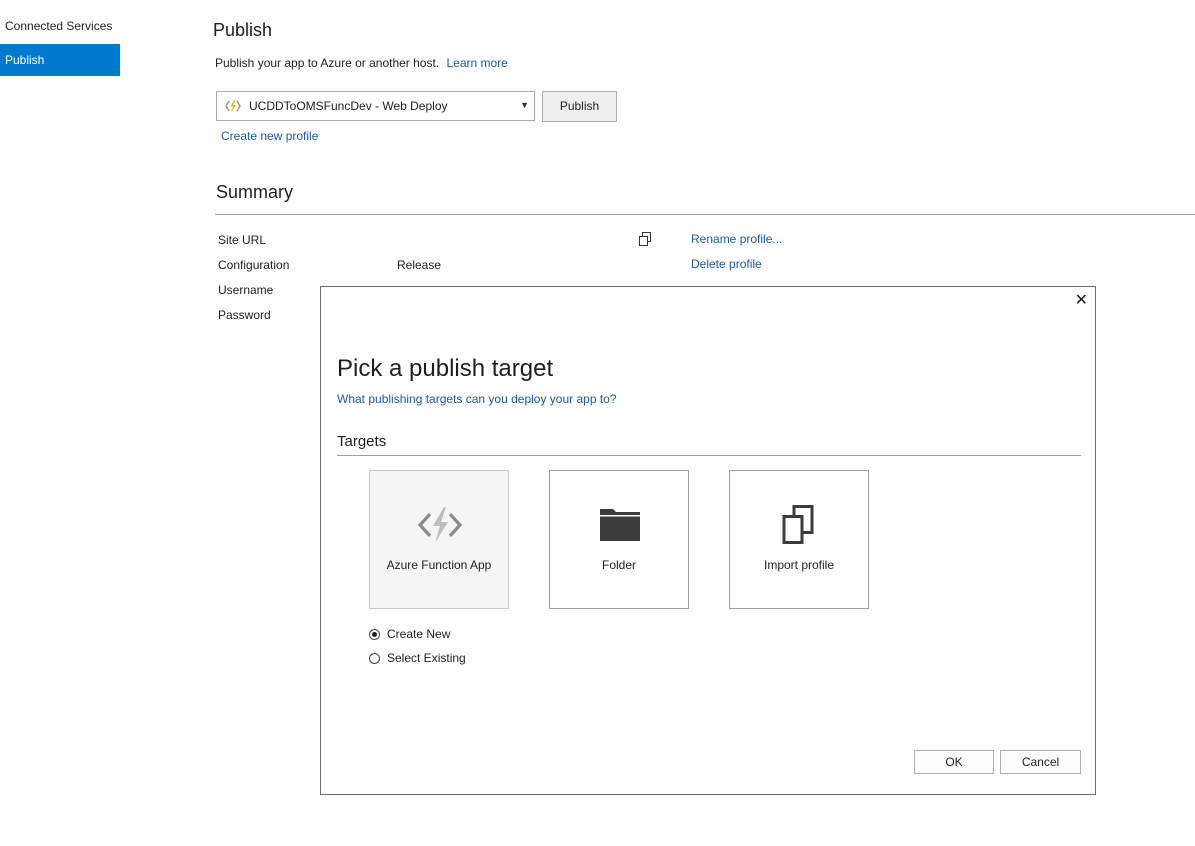  I want to click on targets-divider, so click(709, 455).